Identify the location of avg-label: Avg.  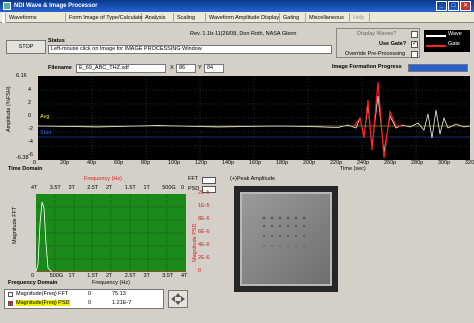
(45, 117).